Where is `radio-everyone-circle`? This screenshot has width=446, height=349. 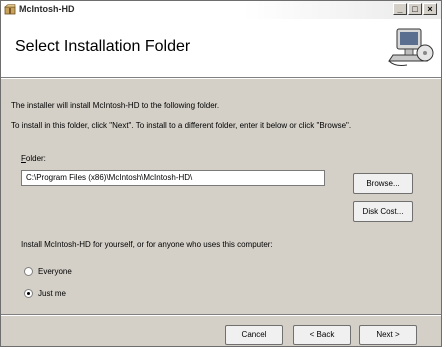 radio-everyone-circle is located at coordinates (28, 271).